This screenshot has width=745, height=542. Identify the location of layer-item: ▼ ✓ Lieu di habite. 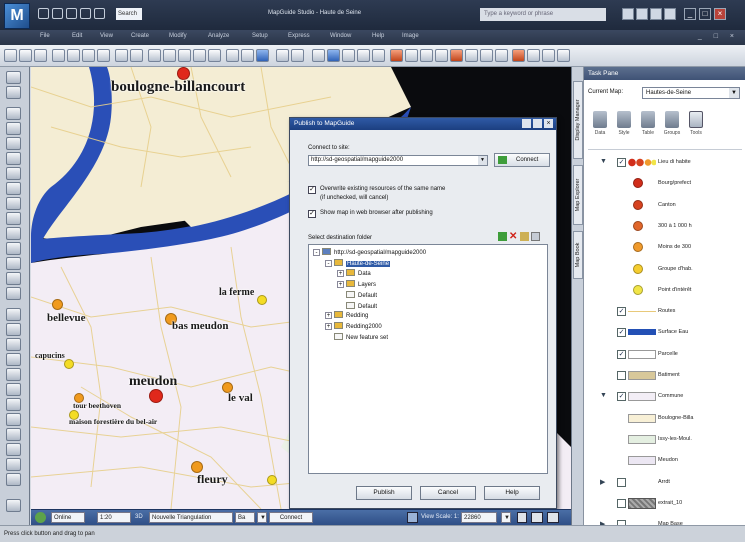
(664, 162).